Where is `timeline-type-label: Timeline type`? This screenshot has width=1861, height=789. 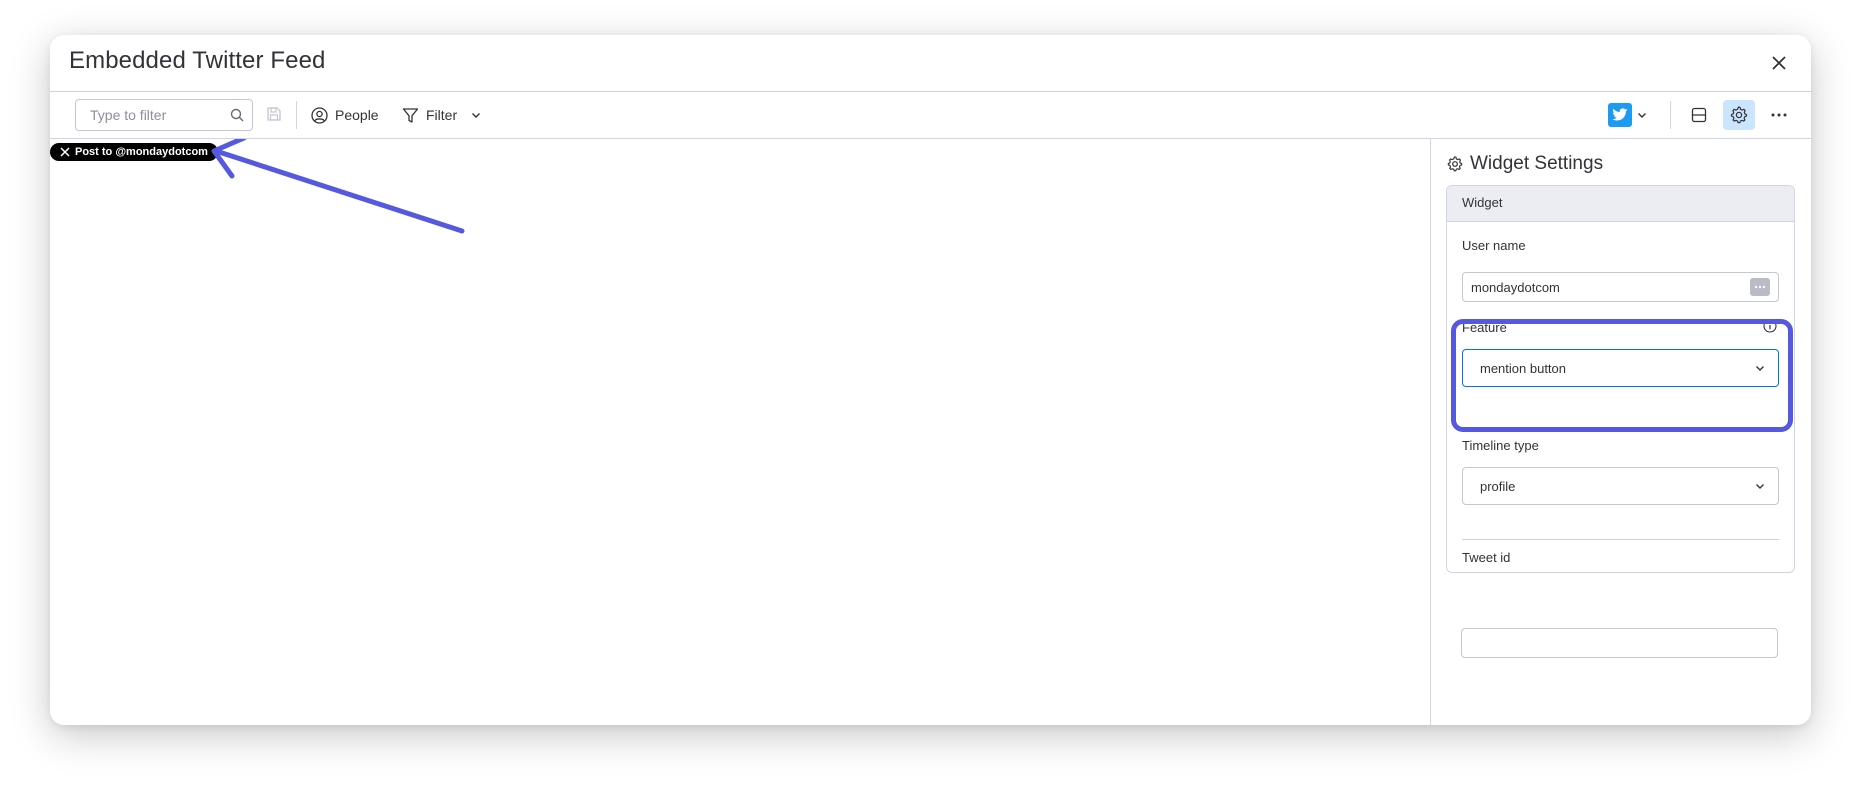
timeline-type-label: Timeline type is located at coordinates (1500, 445).